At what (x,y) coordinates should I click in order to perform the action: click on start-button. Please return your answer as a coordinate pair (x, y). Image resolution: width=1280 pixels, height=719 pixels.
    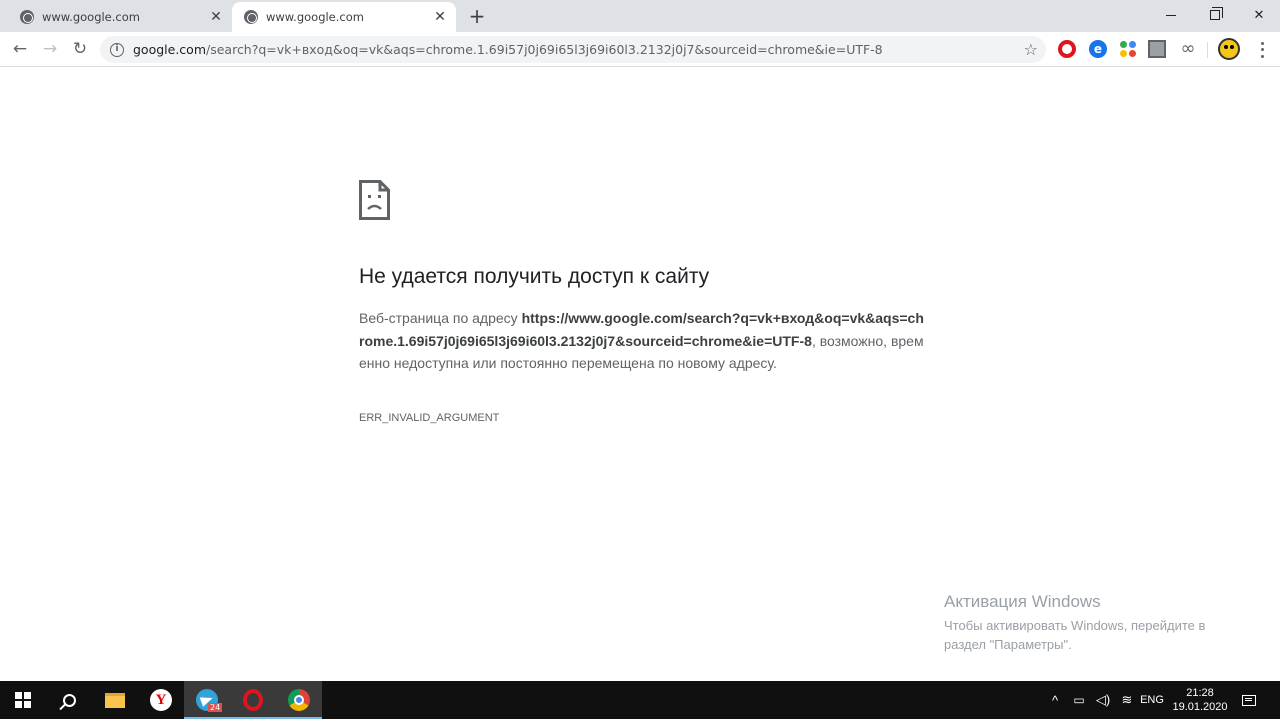
    Looking at the image, I should click on (23, 700).